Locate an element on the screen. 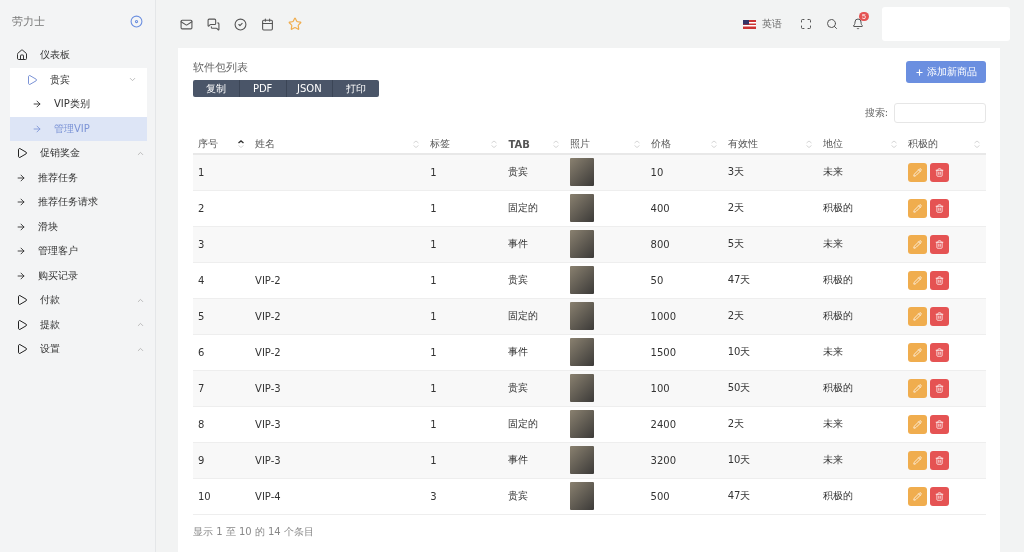  sidebar-item: 推荐任务 is located at coordinates (77, 177).